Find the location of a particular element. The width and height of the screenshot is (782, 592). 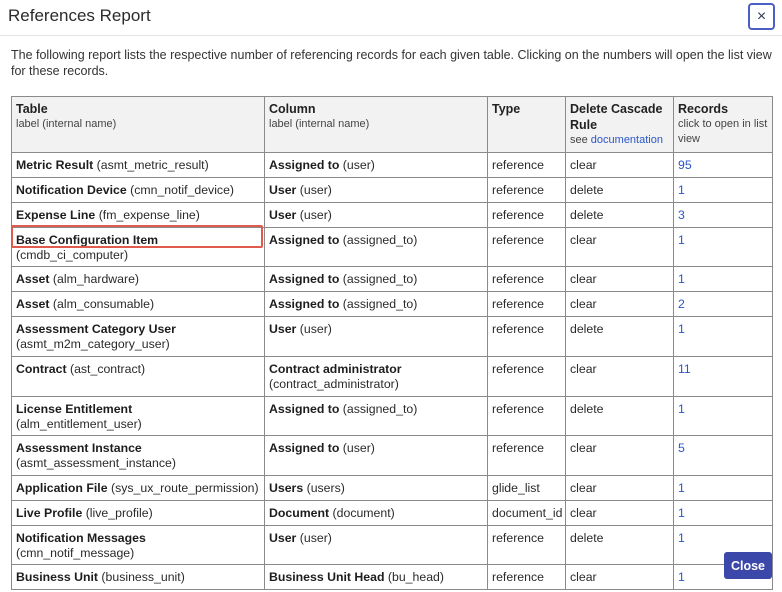

table-label: Base Configuration Item is located at coordinates (87, 240).